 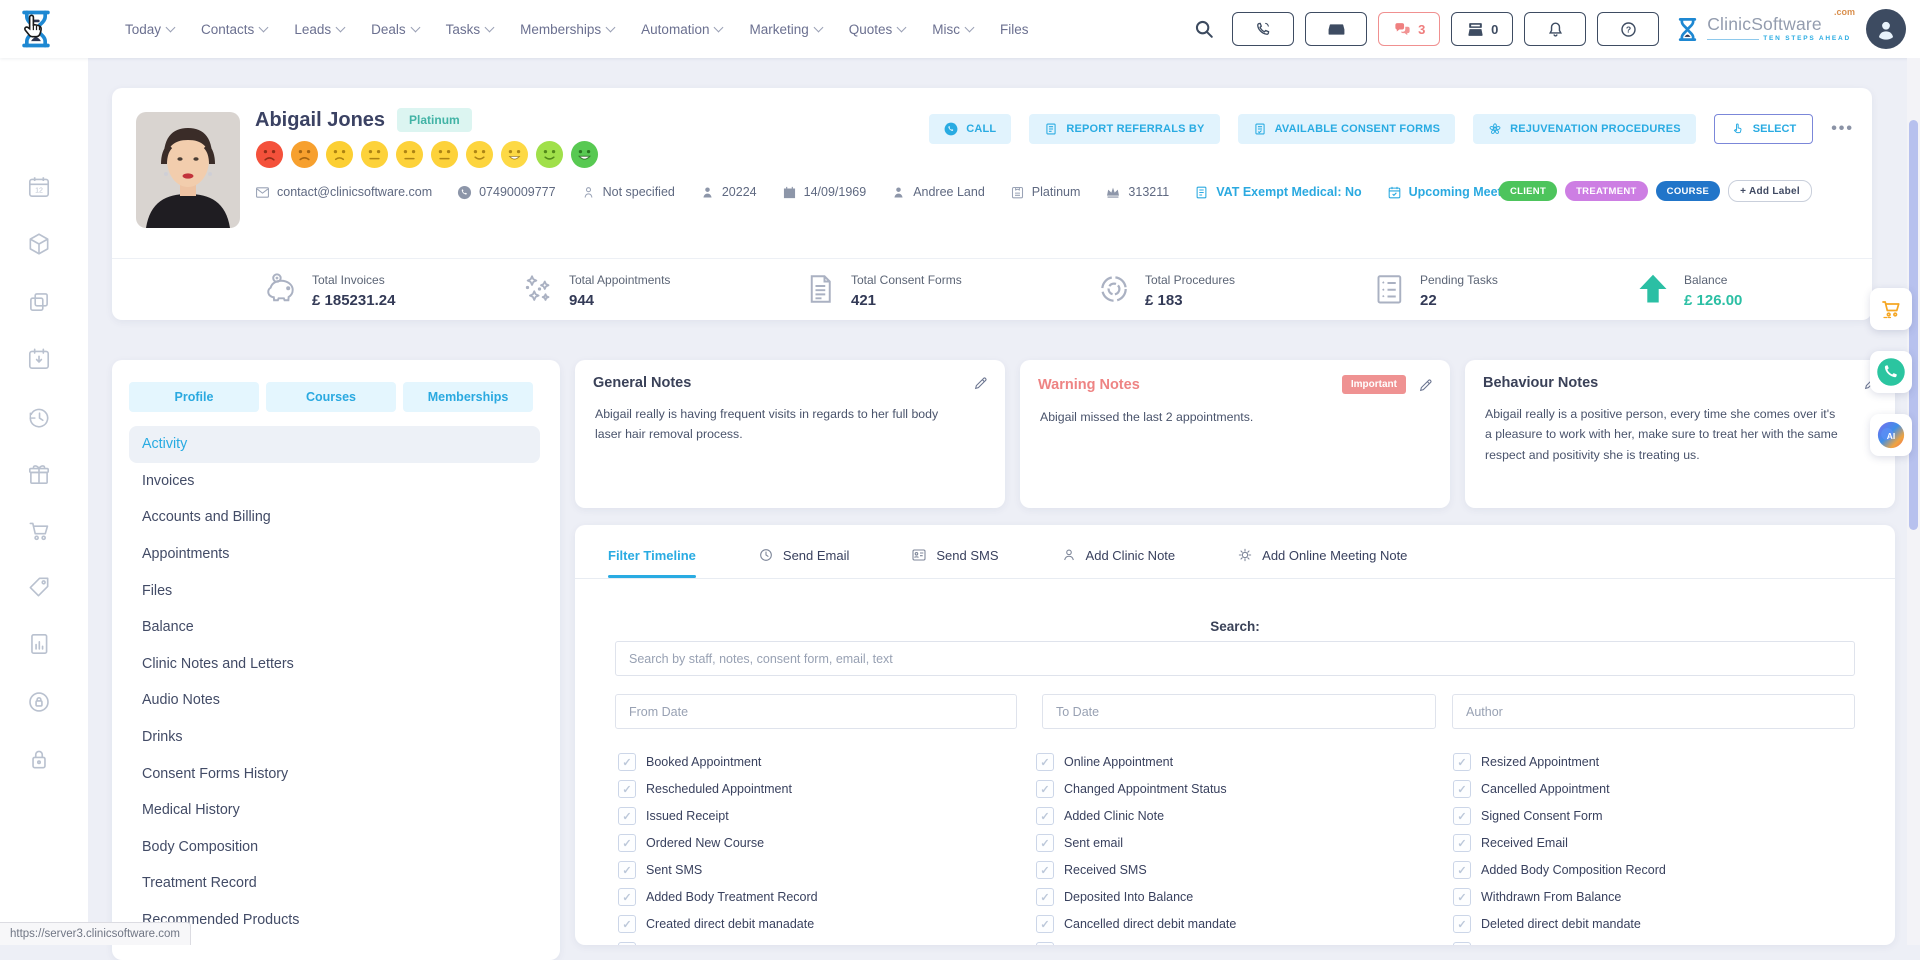 I want to click on menu-item-balance: Balance, so click(x=334, y=627).